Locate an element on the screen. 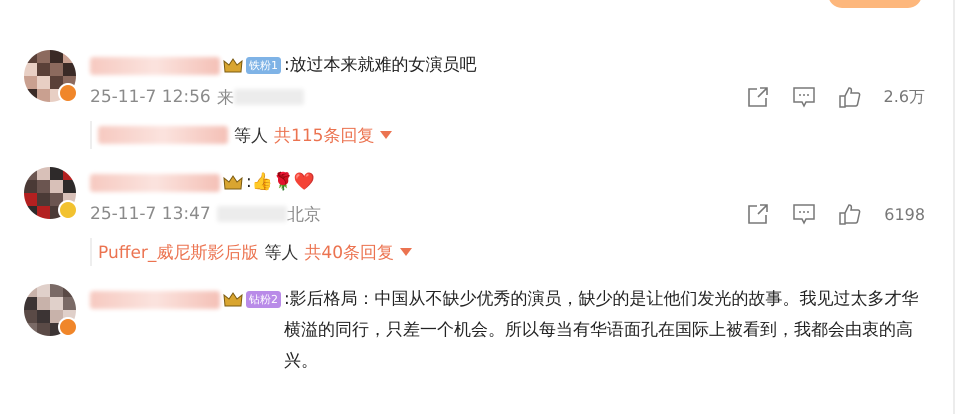 This screenshot has height=414, width=959. comment-text: :👍🌹❤ is located at coordinates (280, 182).